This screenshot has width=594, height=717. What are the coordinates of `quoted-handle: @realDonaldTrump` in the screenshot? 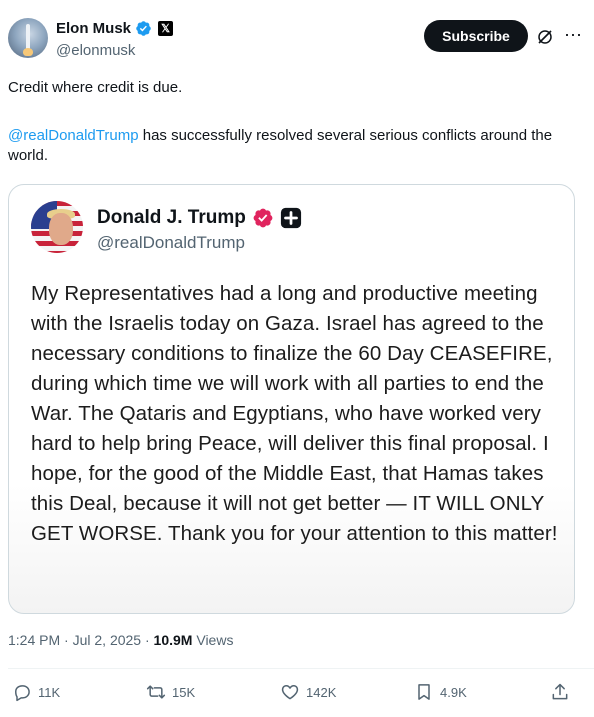 It's located at (171, 243).